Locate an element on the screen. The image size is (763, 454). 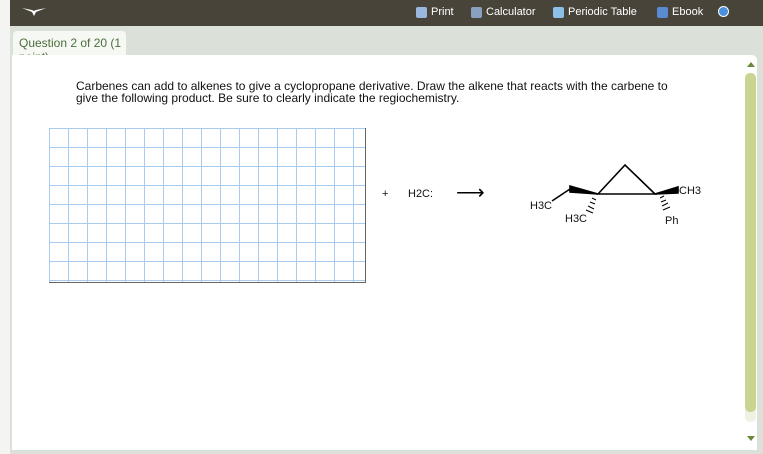
reaction-scheme: + H2C: ⟶ H3C H3C CH3 Ph is located at coordinates (541, 195).